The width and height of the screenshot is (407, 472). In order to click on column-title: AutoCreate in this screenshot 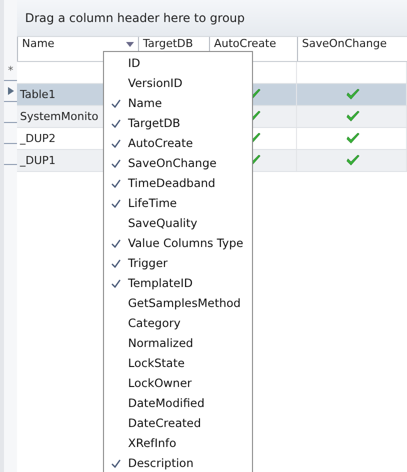, I will do `click(245, 44)`.